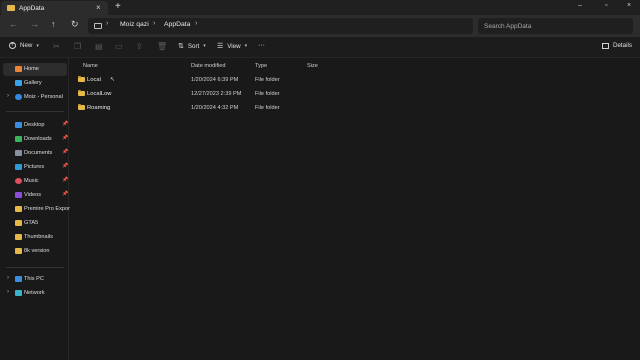 The height and width of the screenshot is (360, 640). What do you see at coordinates (232, 46) in the screenshot?
I see `view-button: ☰ View ▾` at bounding box center [232, 46].